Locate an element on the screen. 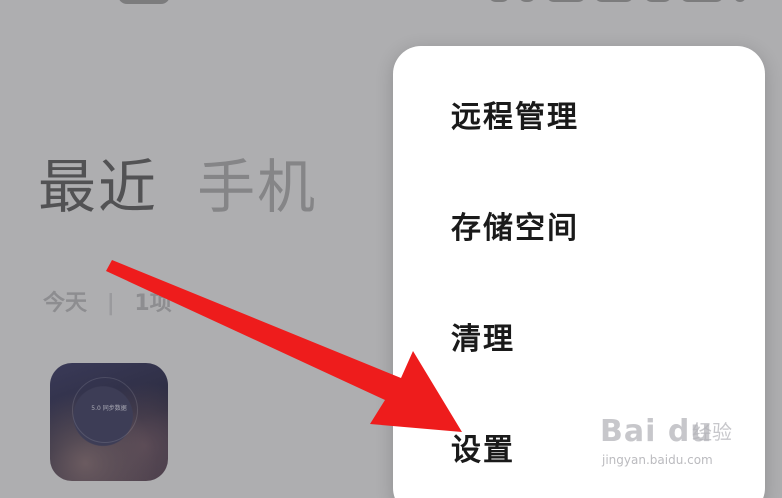 This screenshot has width=782, height=498. menu-item-remote-management: 远程管理 is located at coordinates (579, 118).